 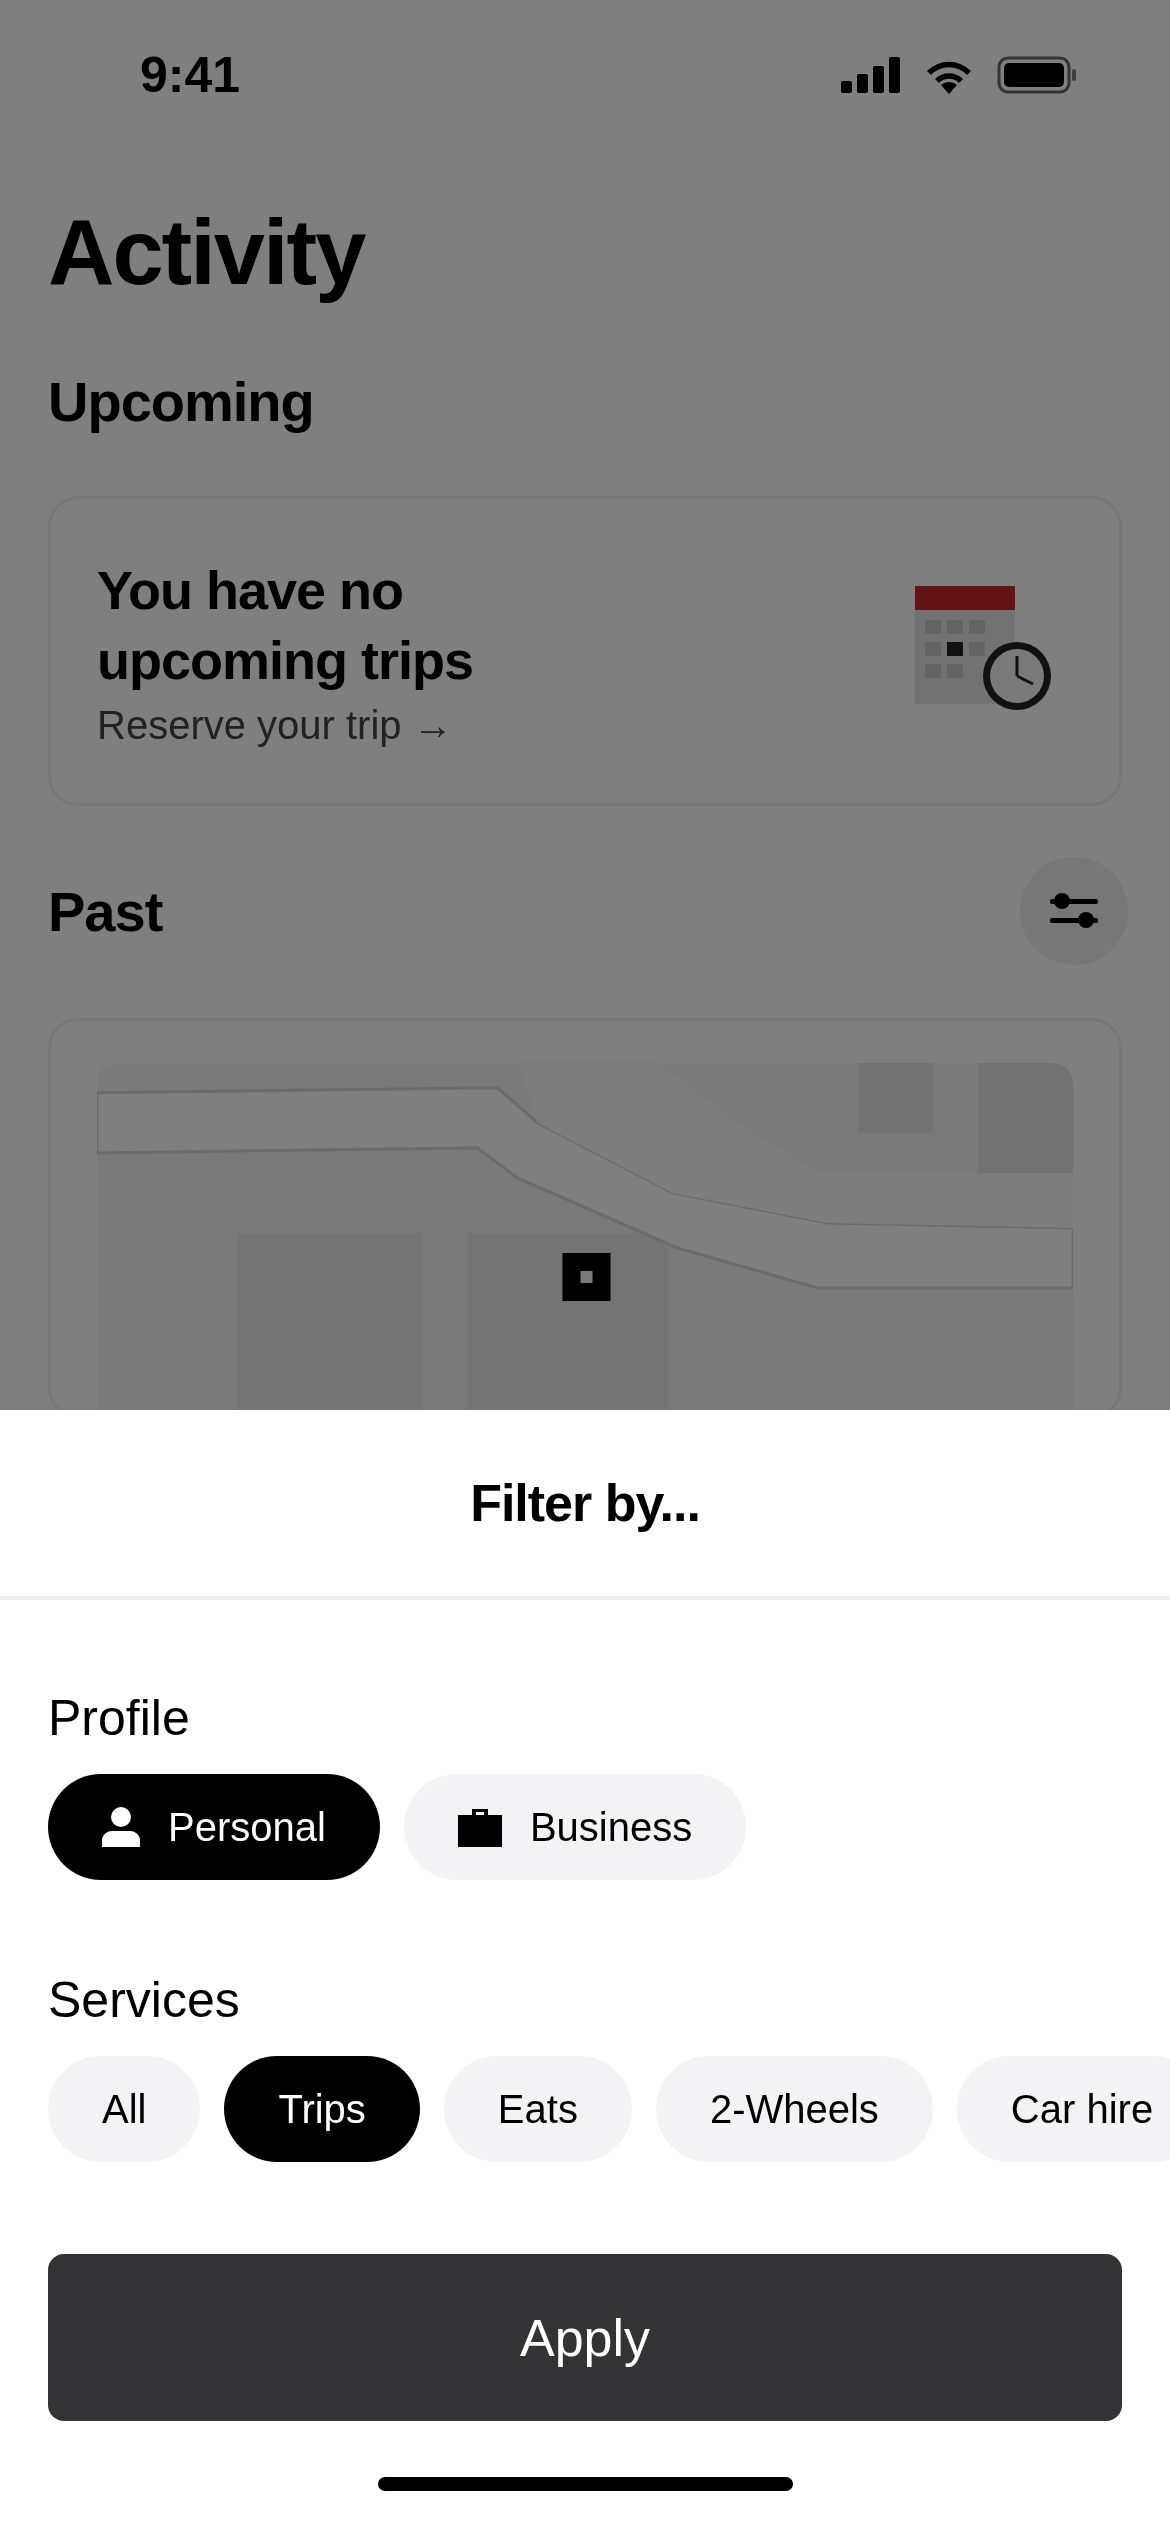 I want to click on briefcase-icon, so click(x=479, y=1827).